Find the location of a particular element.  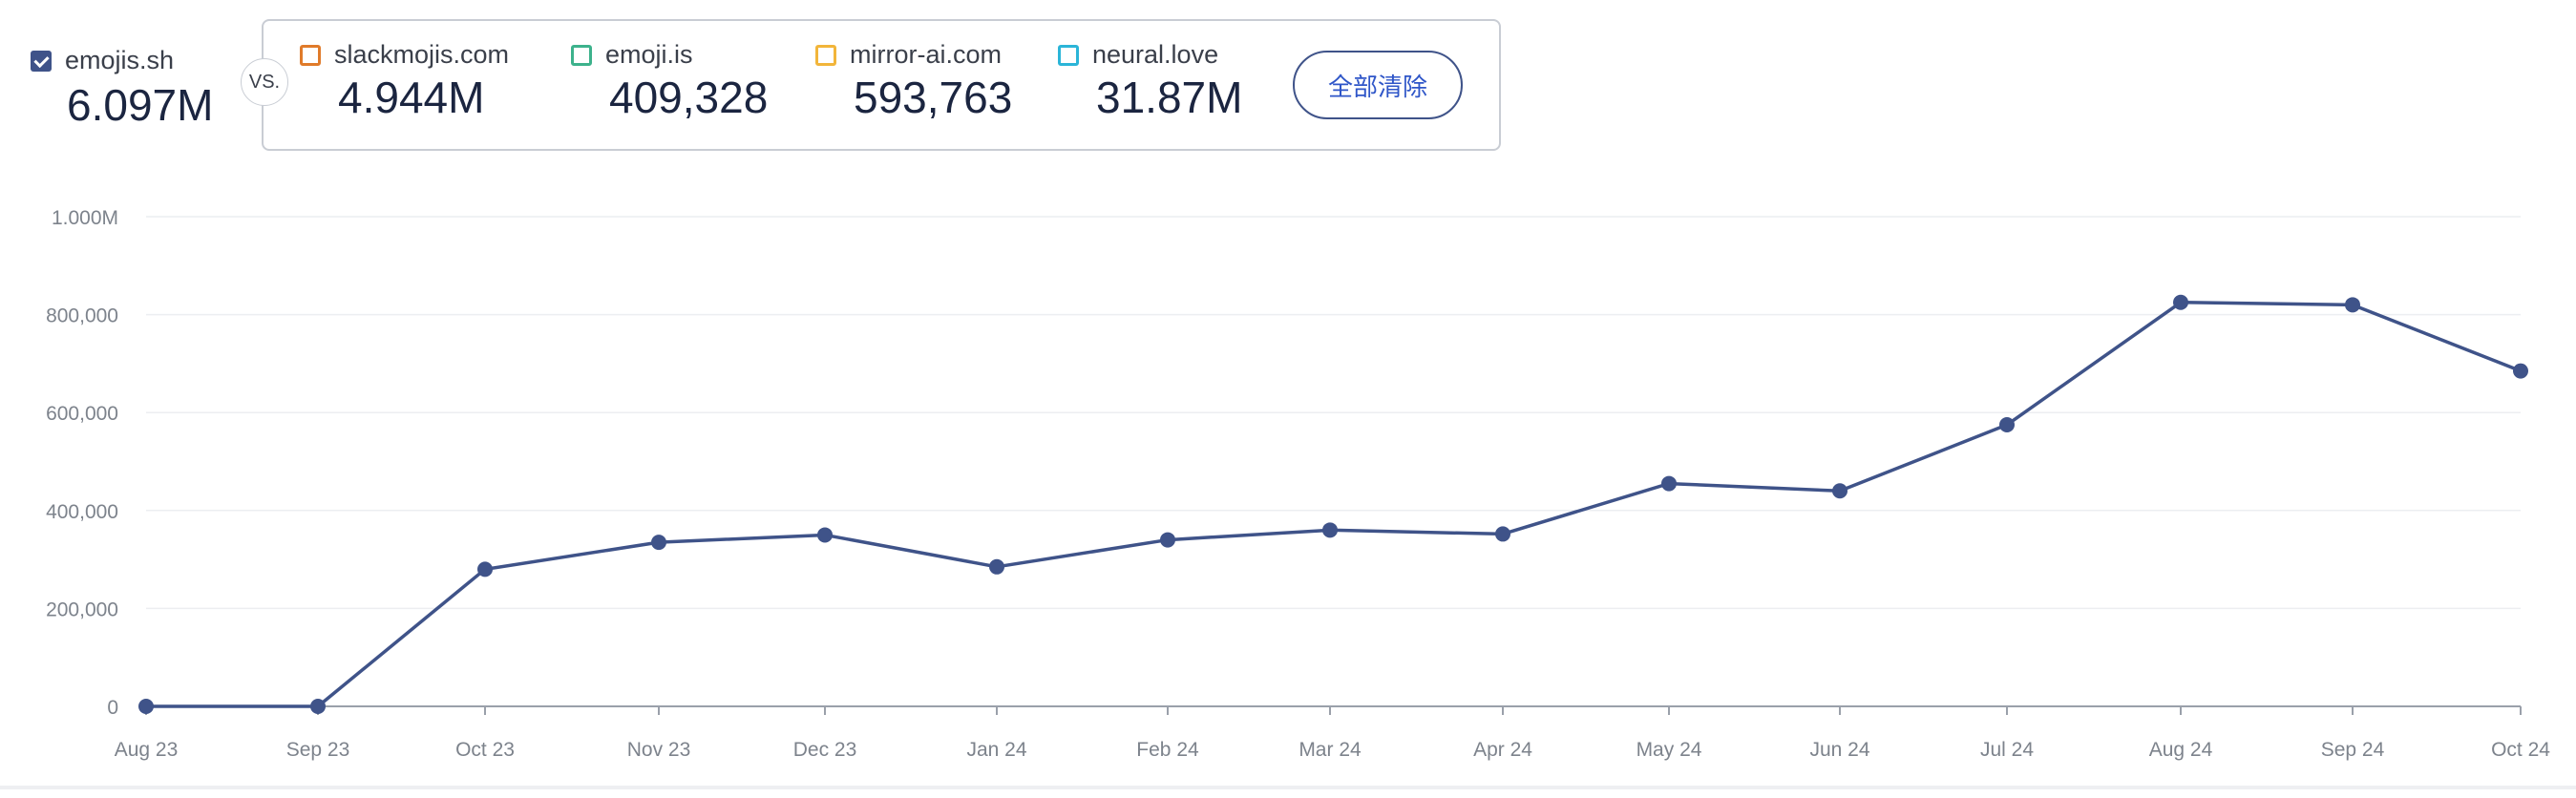

x-tick-label: Apr 24 is located at coordinates (1502, 750).